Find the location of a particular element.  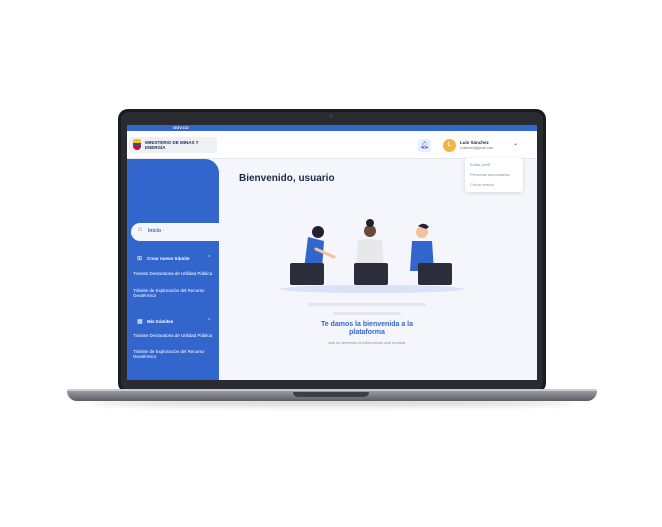

user-email: Luischez@gmail.com is located at coordinates (477, 148).